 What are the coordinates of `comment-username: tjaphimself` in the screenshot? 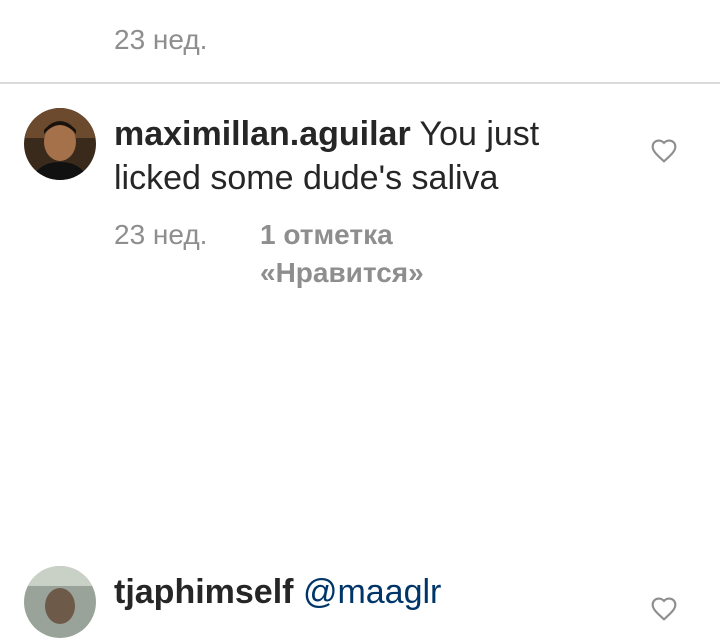 It's located at (203, 592).